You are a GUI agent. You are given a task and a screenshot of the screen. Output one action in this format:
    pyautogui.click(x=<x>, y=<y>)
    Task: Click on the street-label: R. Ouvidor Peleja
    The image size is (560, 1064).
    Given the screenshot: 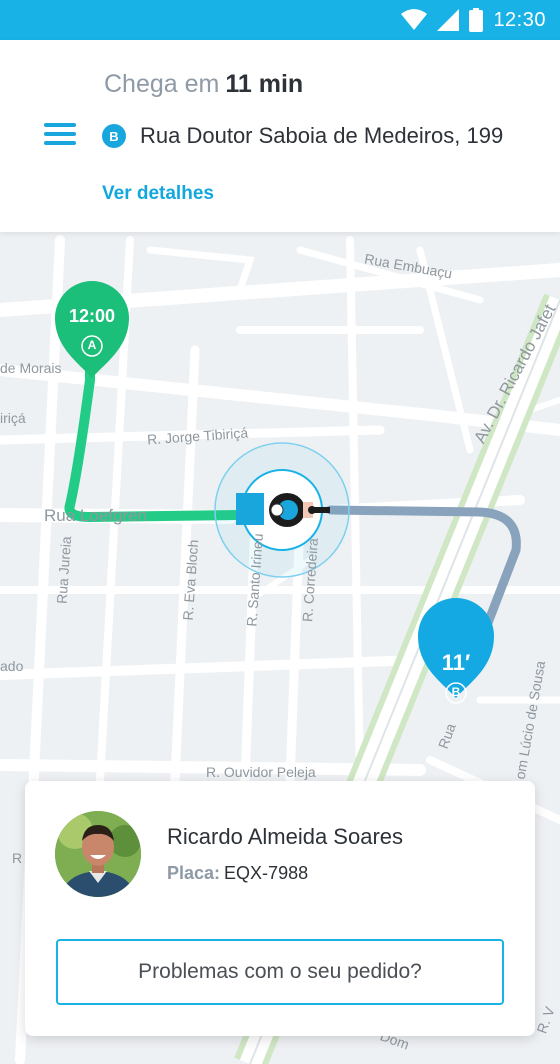 What is the action you would take?
    pyautogui.click(x=261, y=772)
    